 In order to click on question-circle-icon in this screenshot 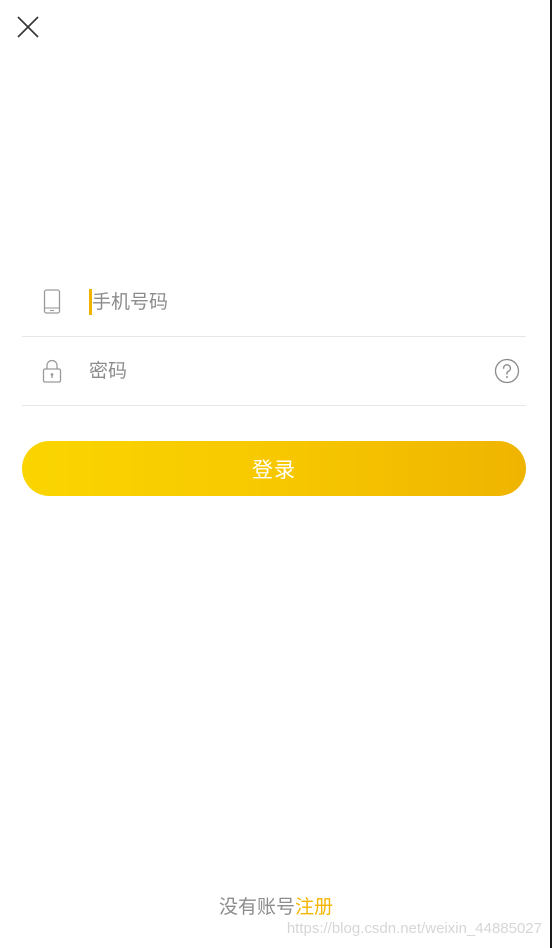, I will do `click(507, 371)`.